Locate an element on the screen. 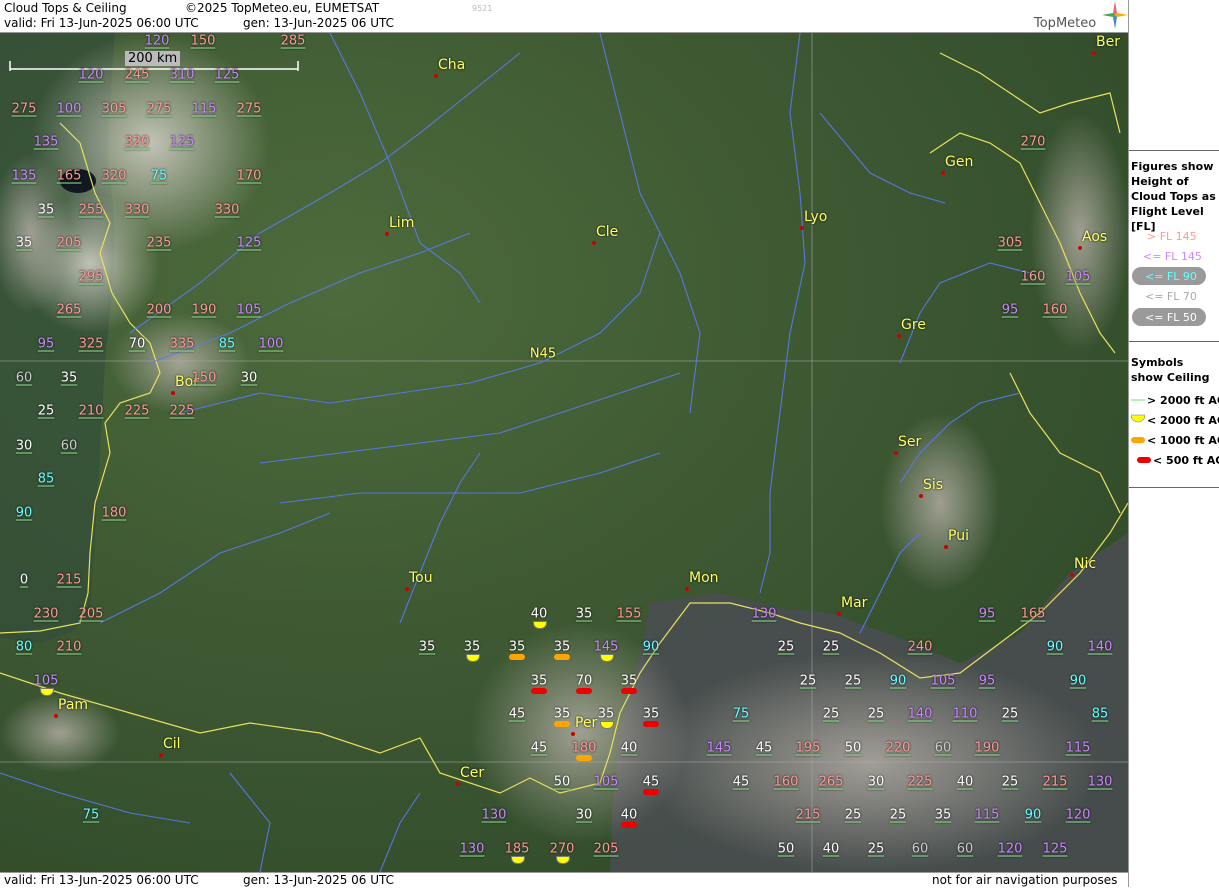 The width and height of the screenshot is (1219, 888). cloud-top-value: 170 is located at coordinates (249, 176).